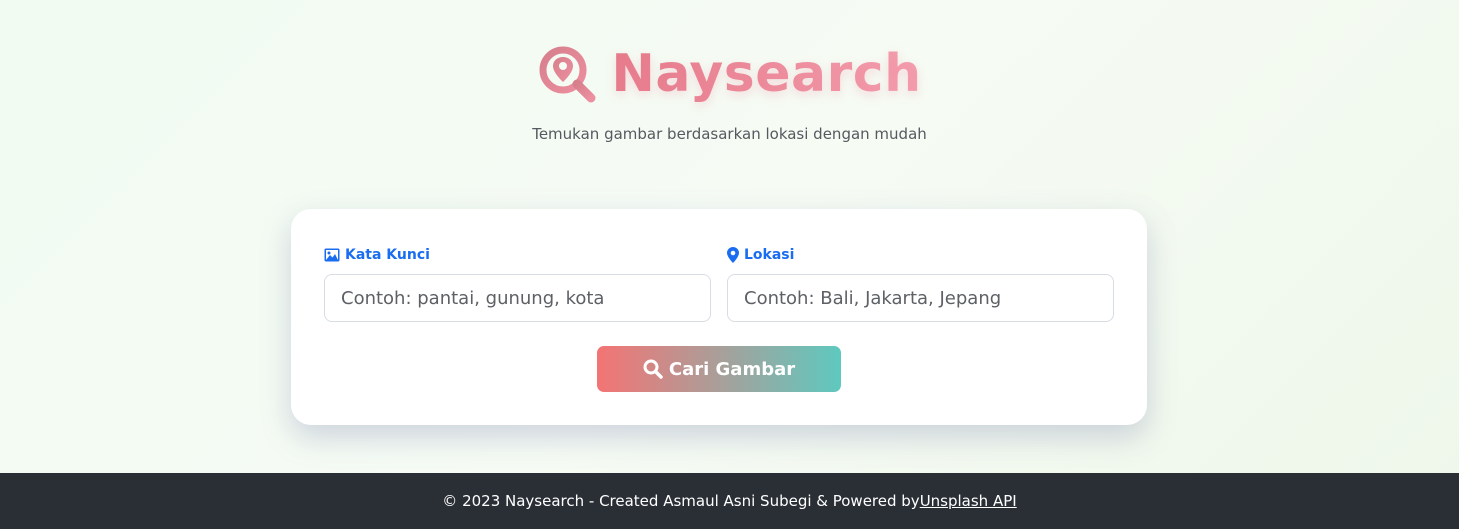 The image size is (1459, 529). I want to click on keyword-label-text: Kata Kunci, so click(387, 255).